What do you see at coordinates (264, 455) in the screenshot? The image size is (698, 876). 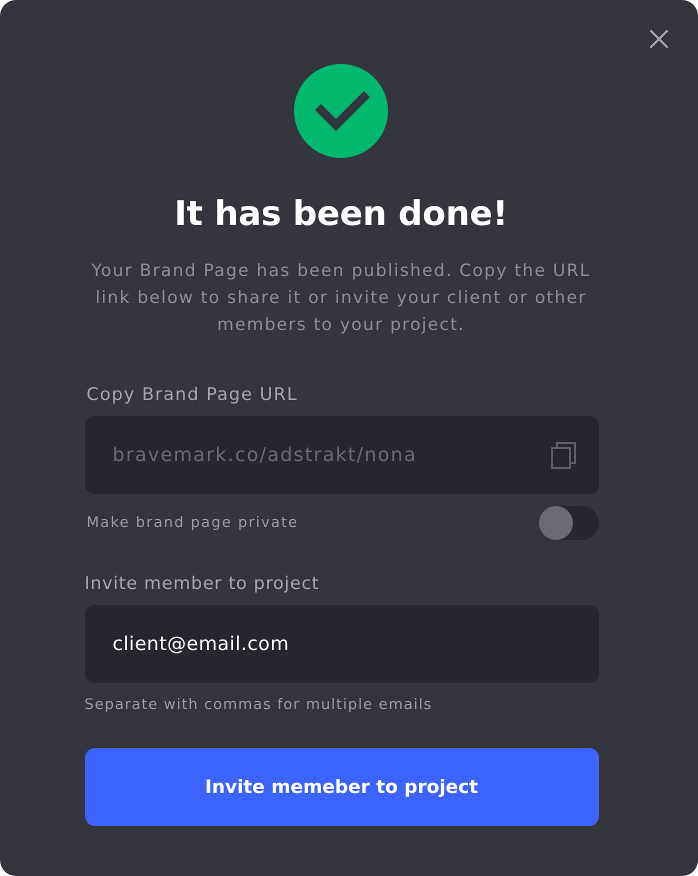 I see `url-text: bravemark.co/adstrakt/nona` at bounding box center [264, 455].